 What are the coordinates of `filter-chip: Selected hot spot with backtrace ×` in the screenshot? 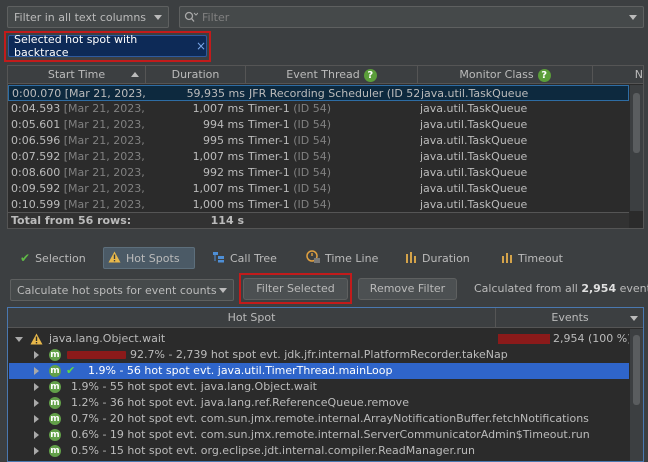 It's located at (107, 46).